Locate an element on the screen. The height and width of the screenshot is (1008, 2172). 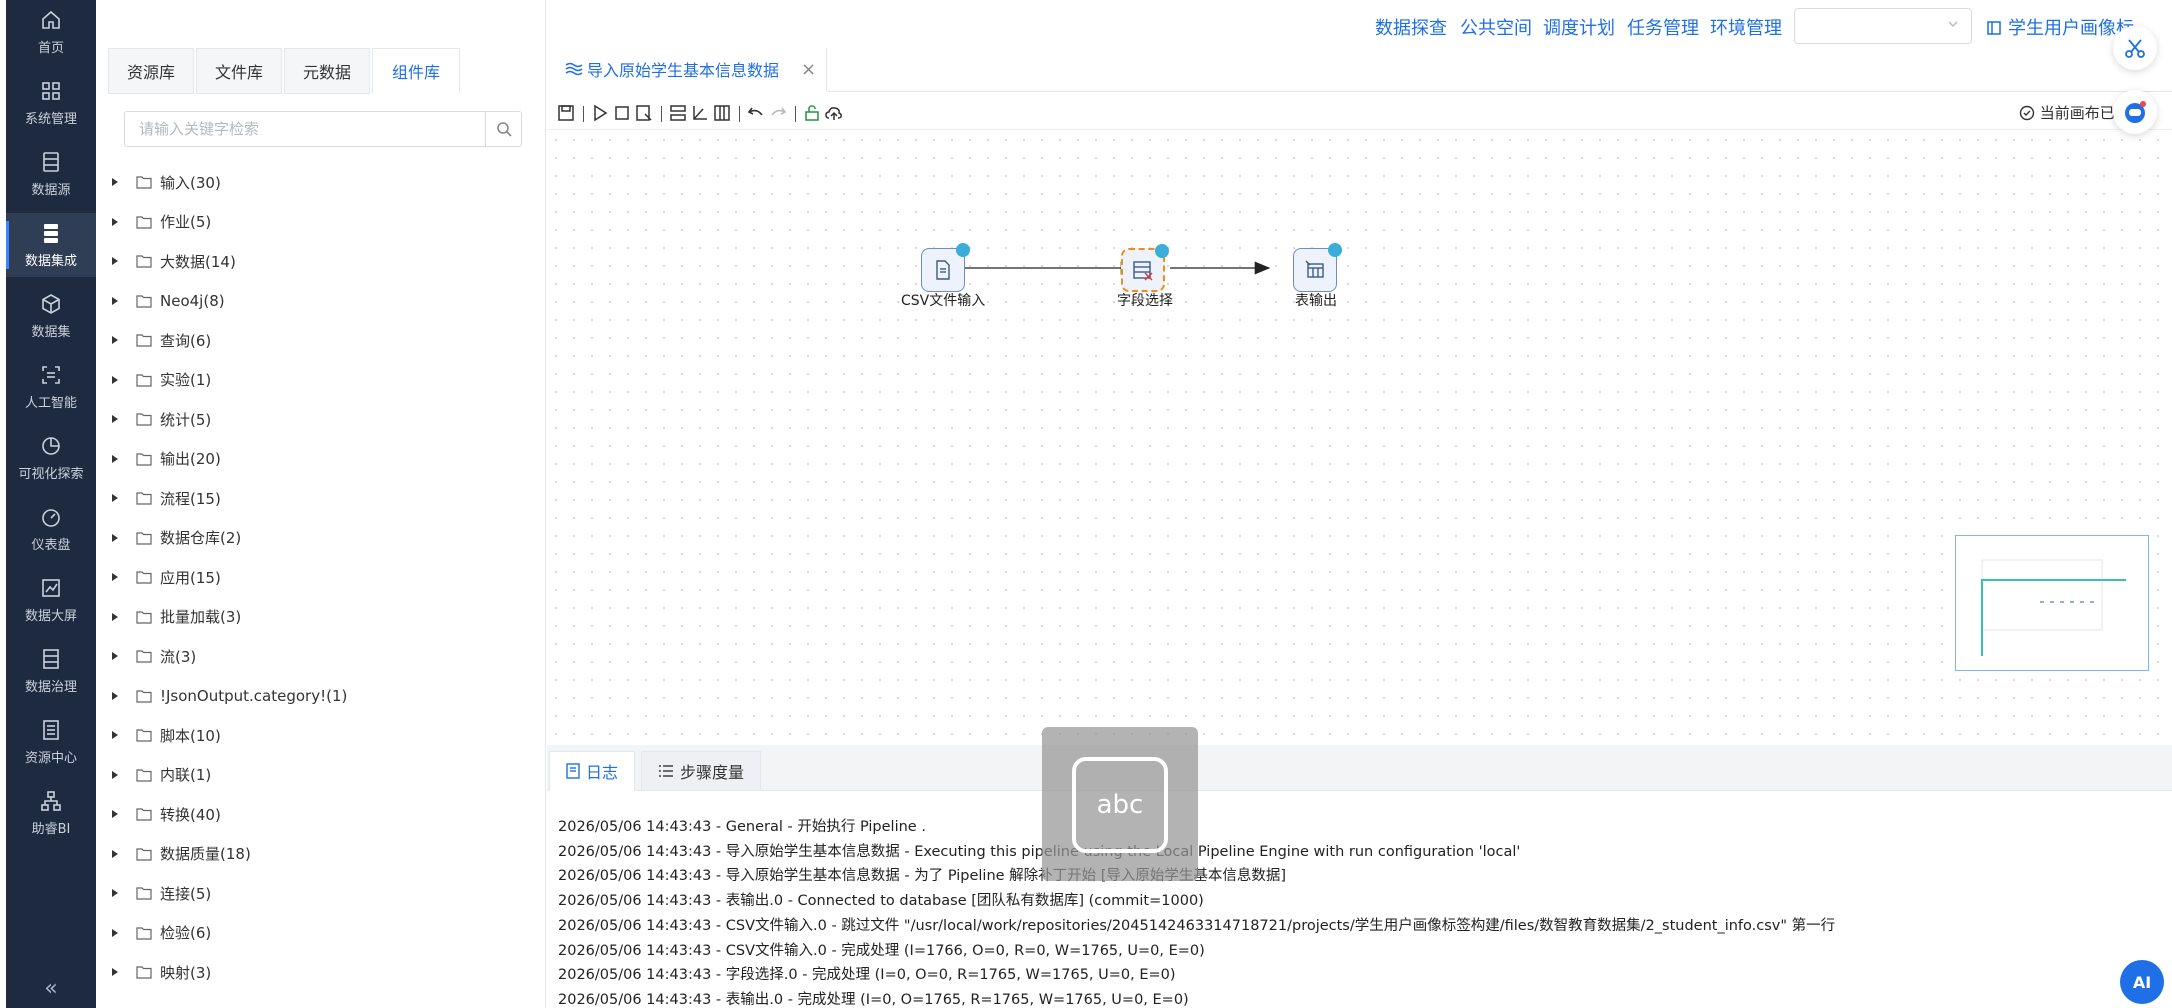
tree-item: 作业(5) is located at coordinates (160, 222).